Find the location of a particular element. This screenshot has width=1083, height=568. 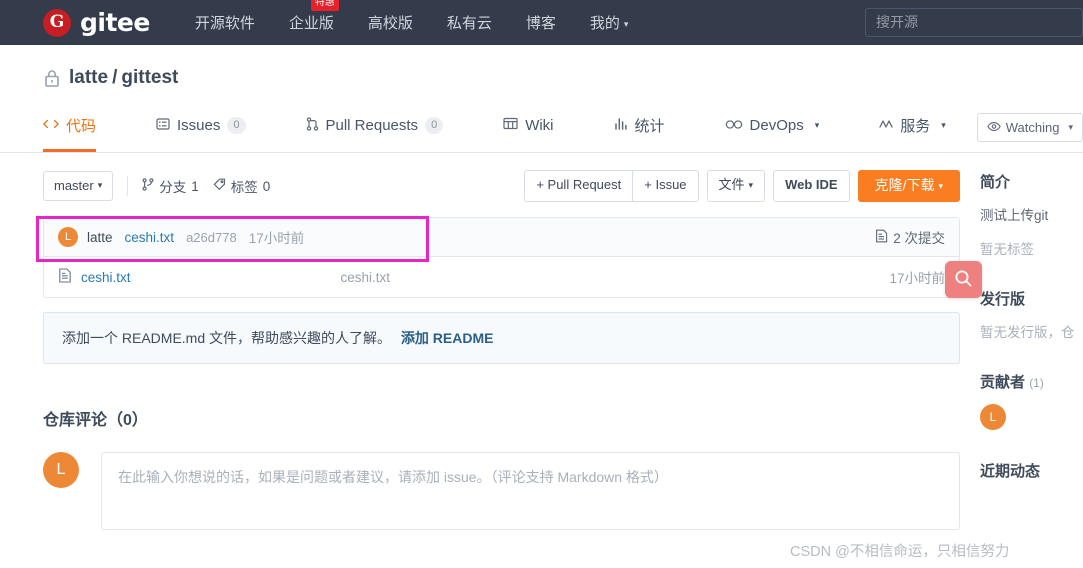

commit-sha: a26d778 is located at coordinates (211, 237).